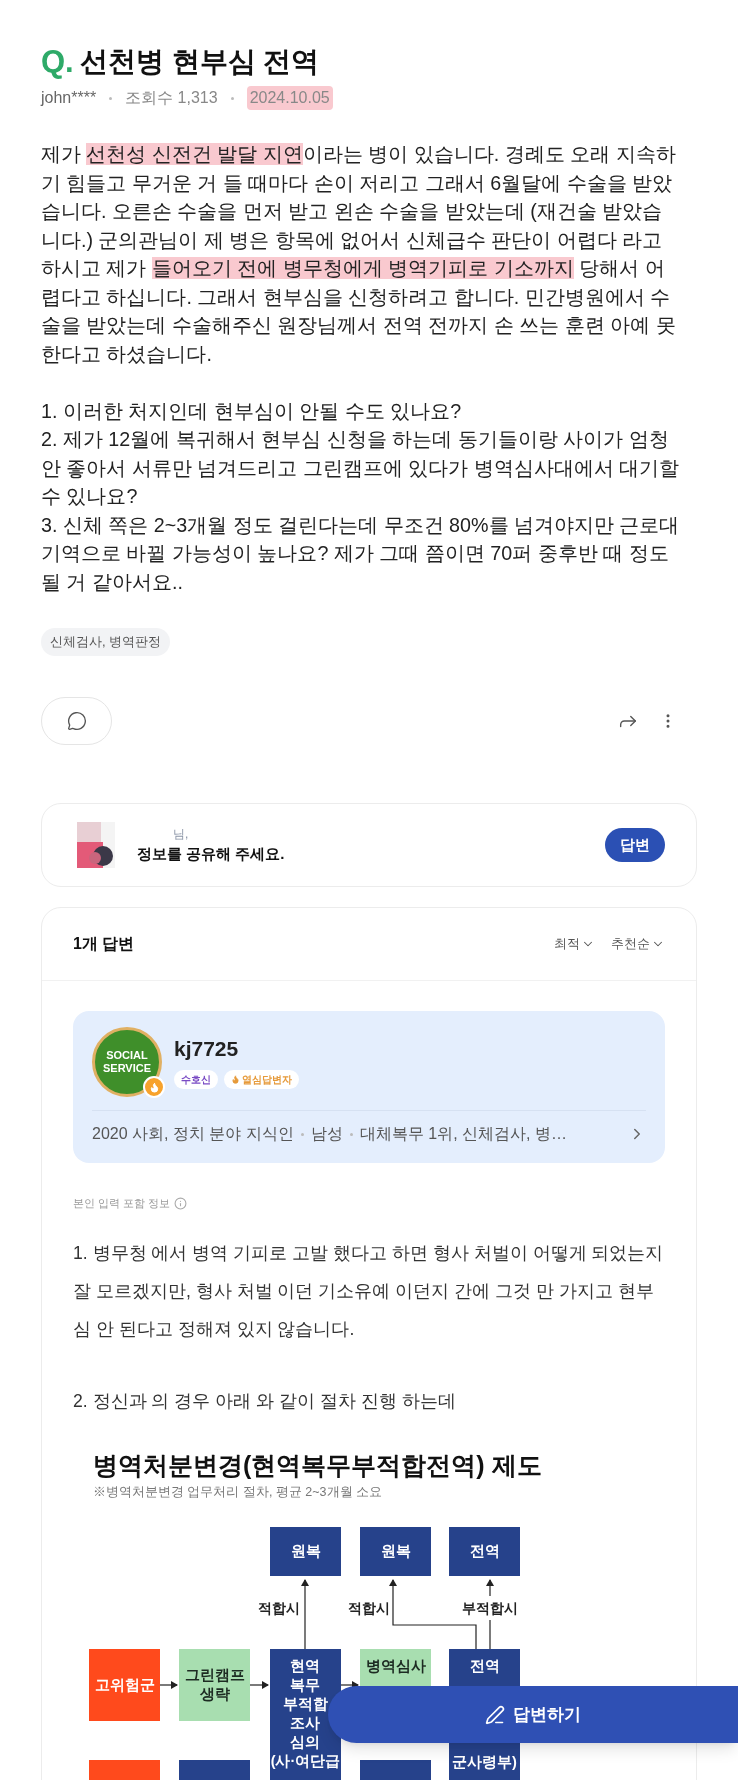 The height and width of the screenshot is (1780, 738). I want to click on sort-dropdown: 최적, so click(574, 944).